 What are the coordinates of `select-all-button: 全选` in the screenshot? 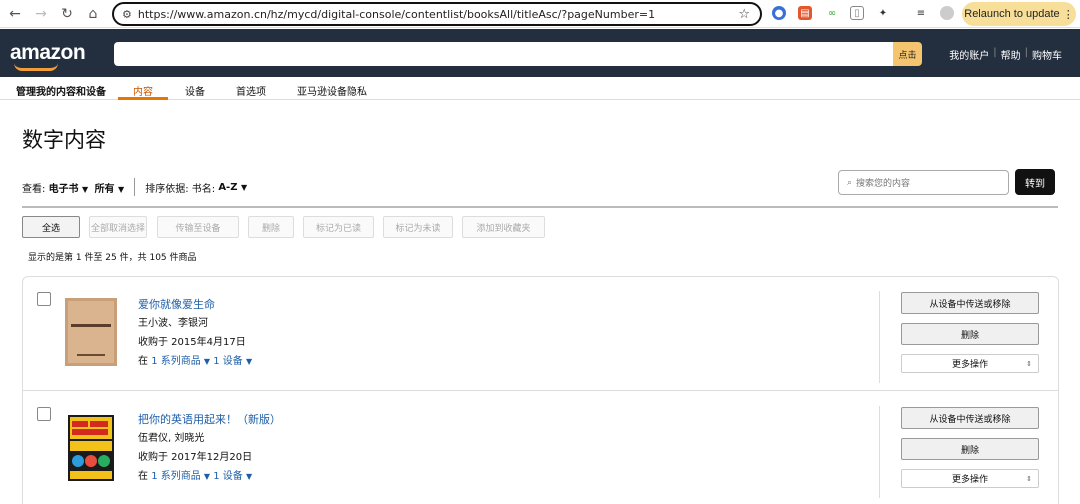 It's located at (51, 227).